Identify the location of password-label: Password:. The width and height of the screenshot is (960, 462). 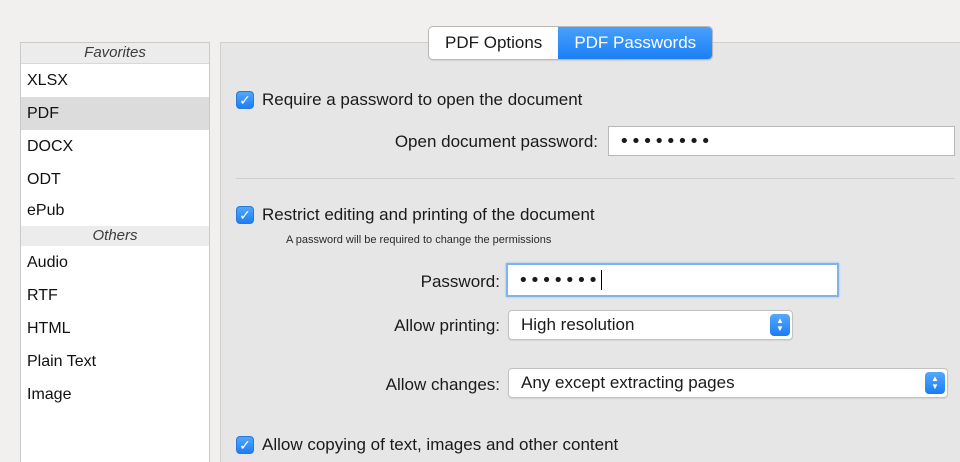
(460, 281).